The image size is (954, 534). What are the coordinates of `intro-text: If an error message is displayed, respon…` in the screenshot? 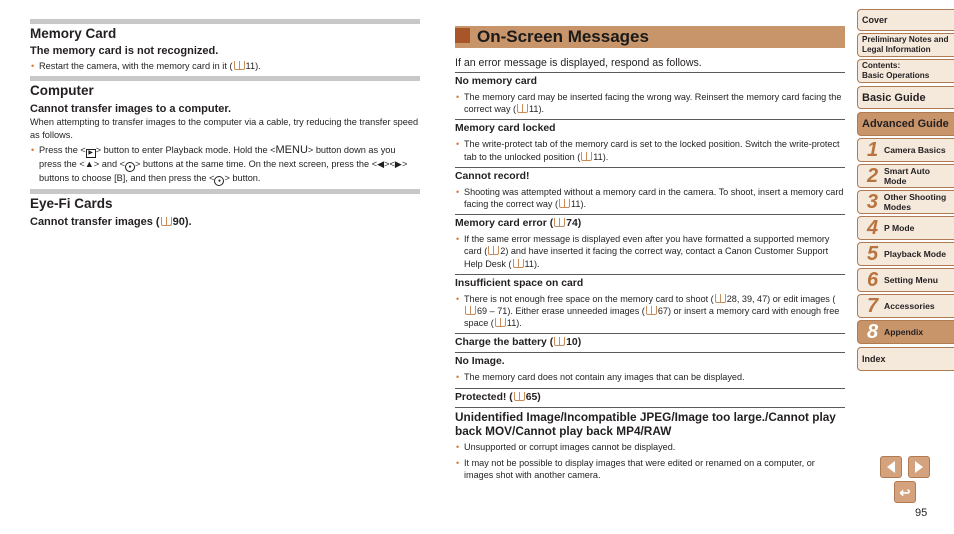 It's located at (578, 63).